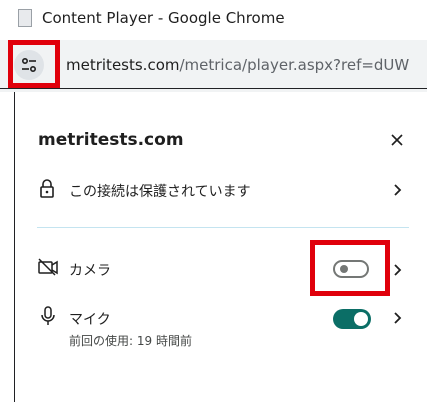 This screenshot has height=402, width=427. I want to click on close-icon, so click(397, 140).